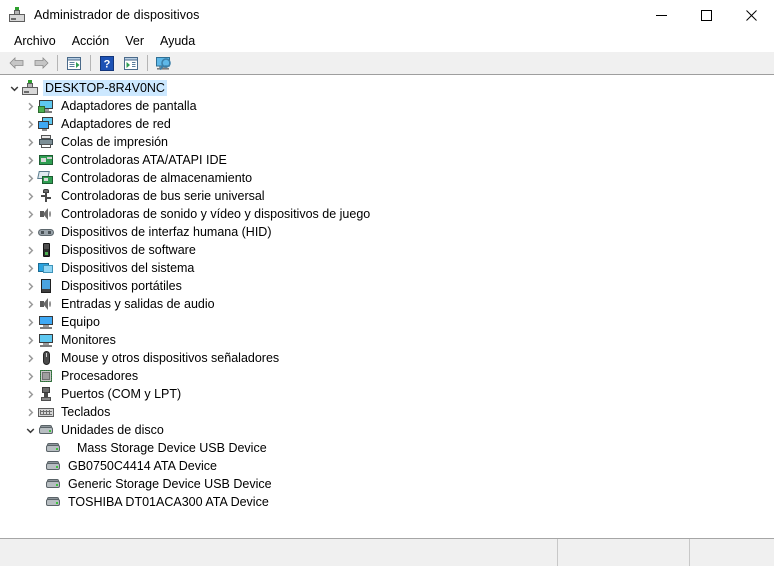  I want to click on tree-item-label: GB0750C4414 ATA Device, so click(142, 466).